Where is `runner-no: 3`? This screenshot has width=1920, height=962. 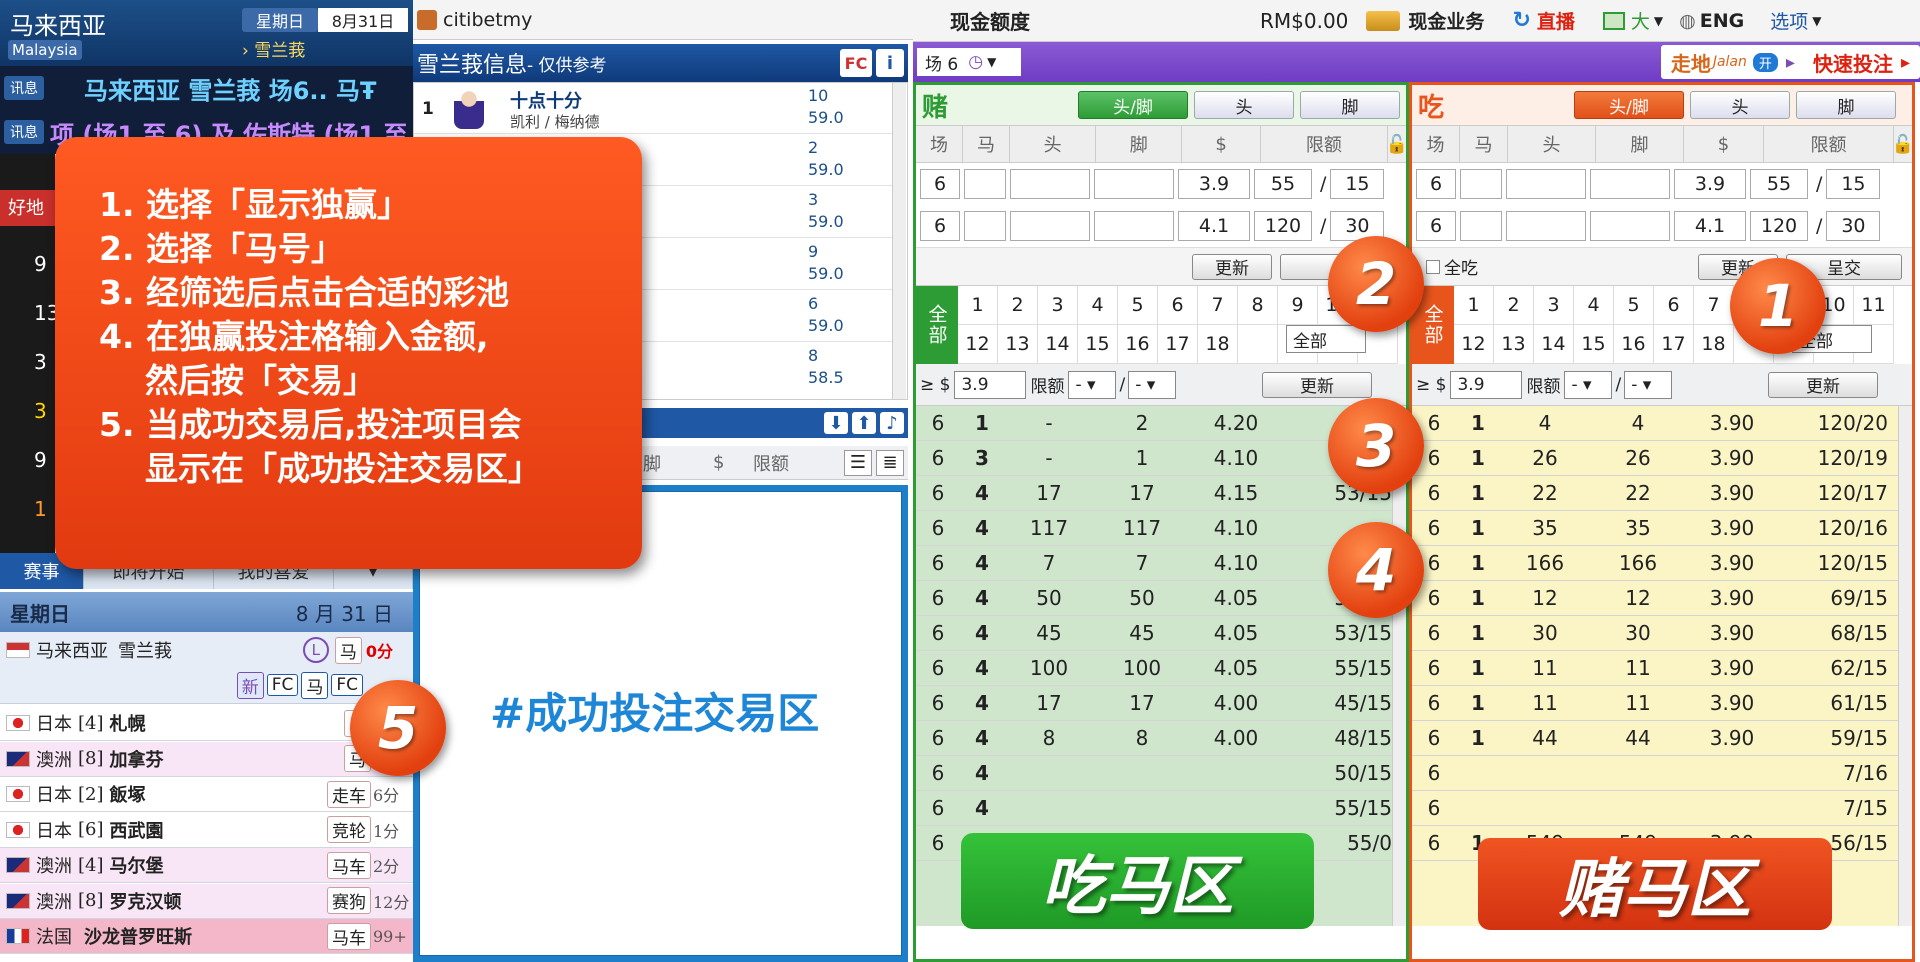 runner-no: 3 is located at coordinates (841, 200).